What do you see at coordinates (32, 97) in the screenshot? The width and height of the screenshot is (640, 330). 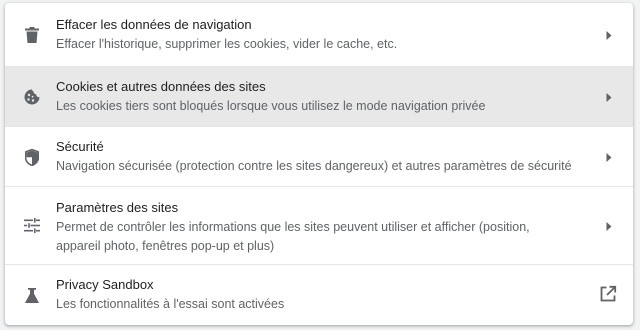 I see `cookie-icon` at bounding box center [32, 97].